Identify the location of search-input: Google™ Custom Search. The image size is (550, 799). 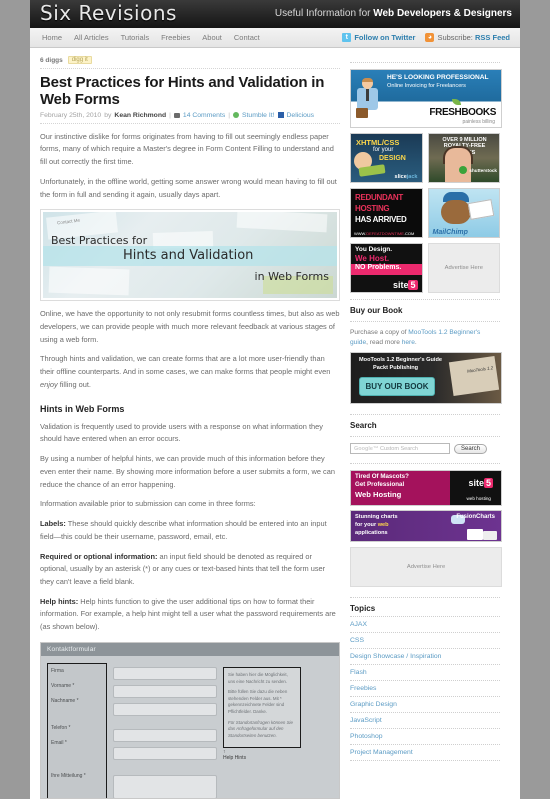
(400, 449).